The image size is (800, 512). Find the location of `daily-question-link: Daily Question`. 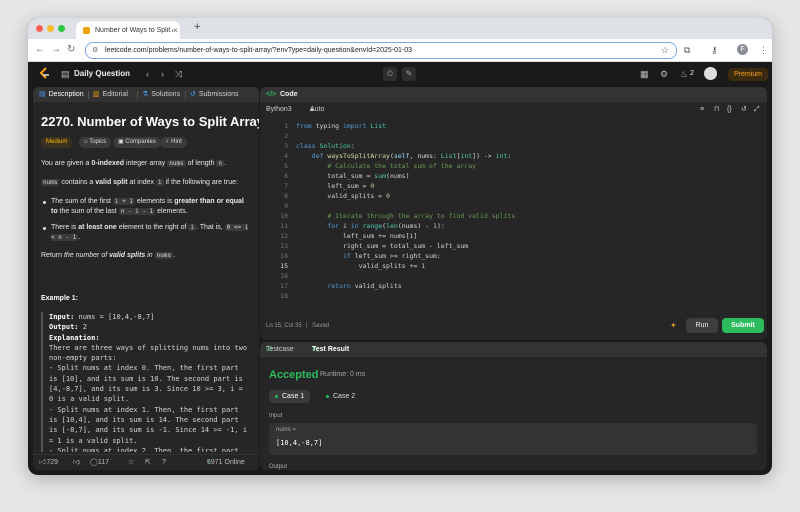

daily-question-link: Daily Question is located at coordinates (102, 74).